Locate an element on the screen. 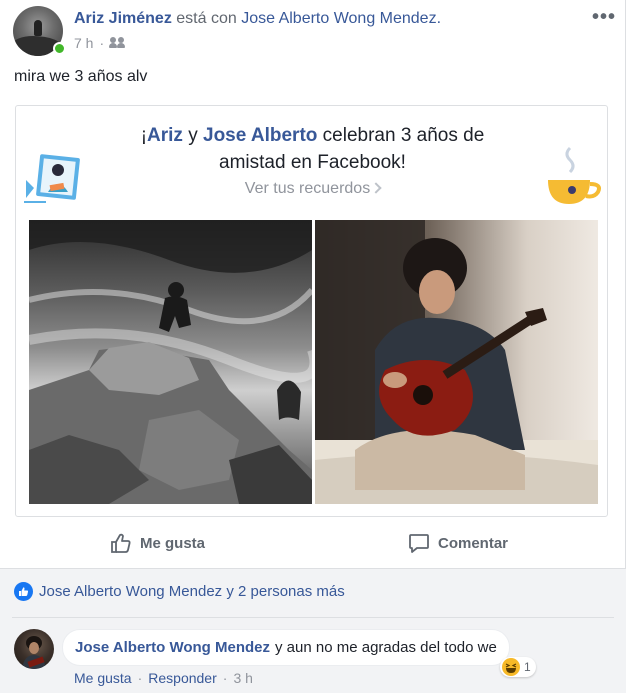  see-memories-label: Ver tus recuerdos is located at coordinates (307, 188).